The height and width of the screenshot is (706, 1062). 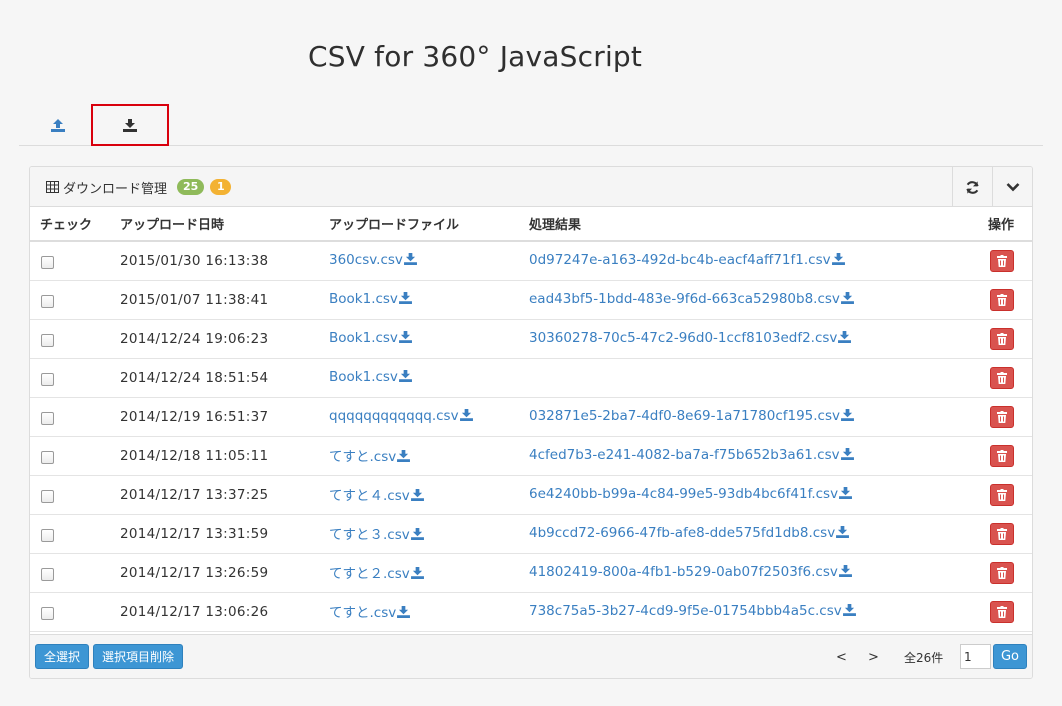 I want to click on upload-date: 2014/12/24 19:06:23, so click(x=194, y=338).